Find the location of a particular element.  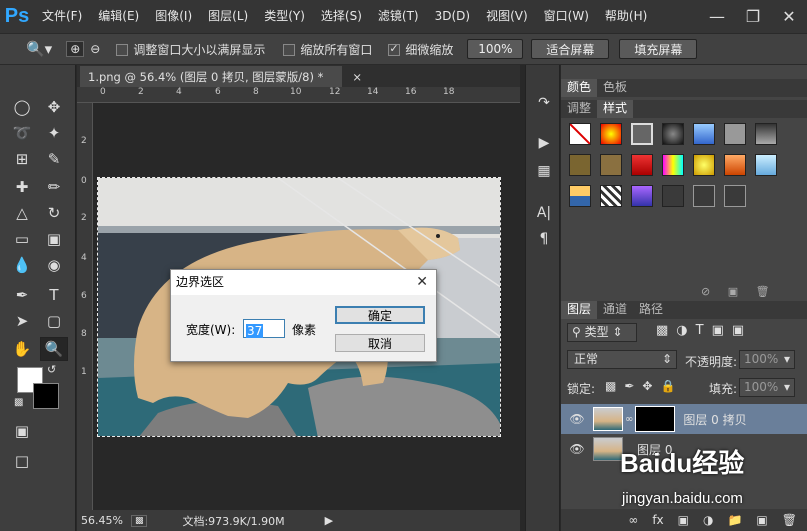

new-style-icon: ▣ is located at coordinates (733, 291).